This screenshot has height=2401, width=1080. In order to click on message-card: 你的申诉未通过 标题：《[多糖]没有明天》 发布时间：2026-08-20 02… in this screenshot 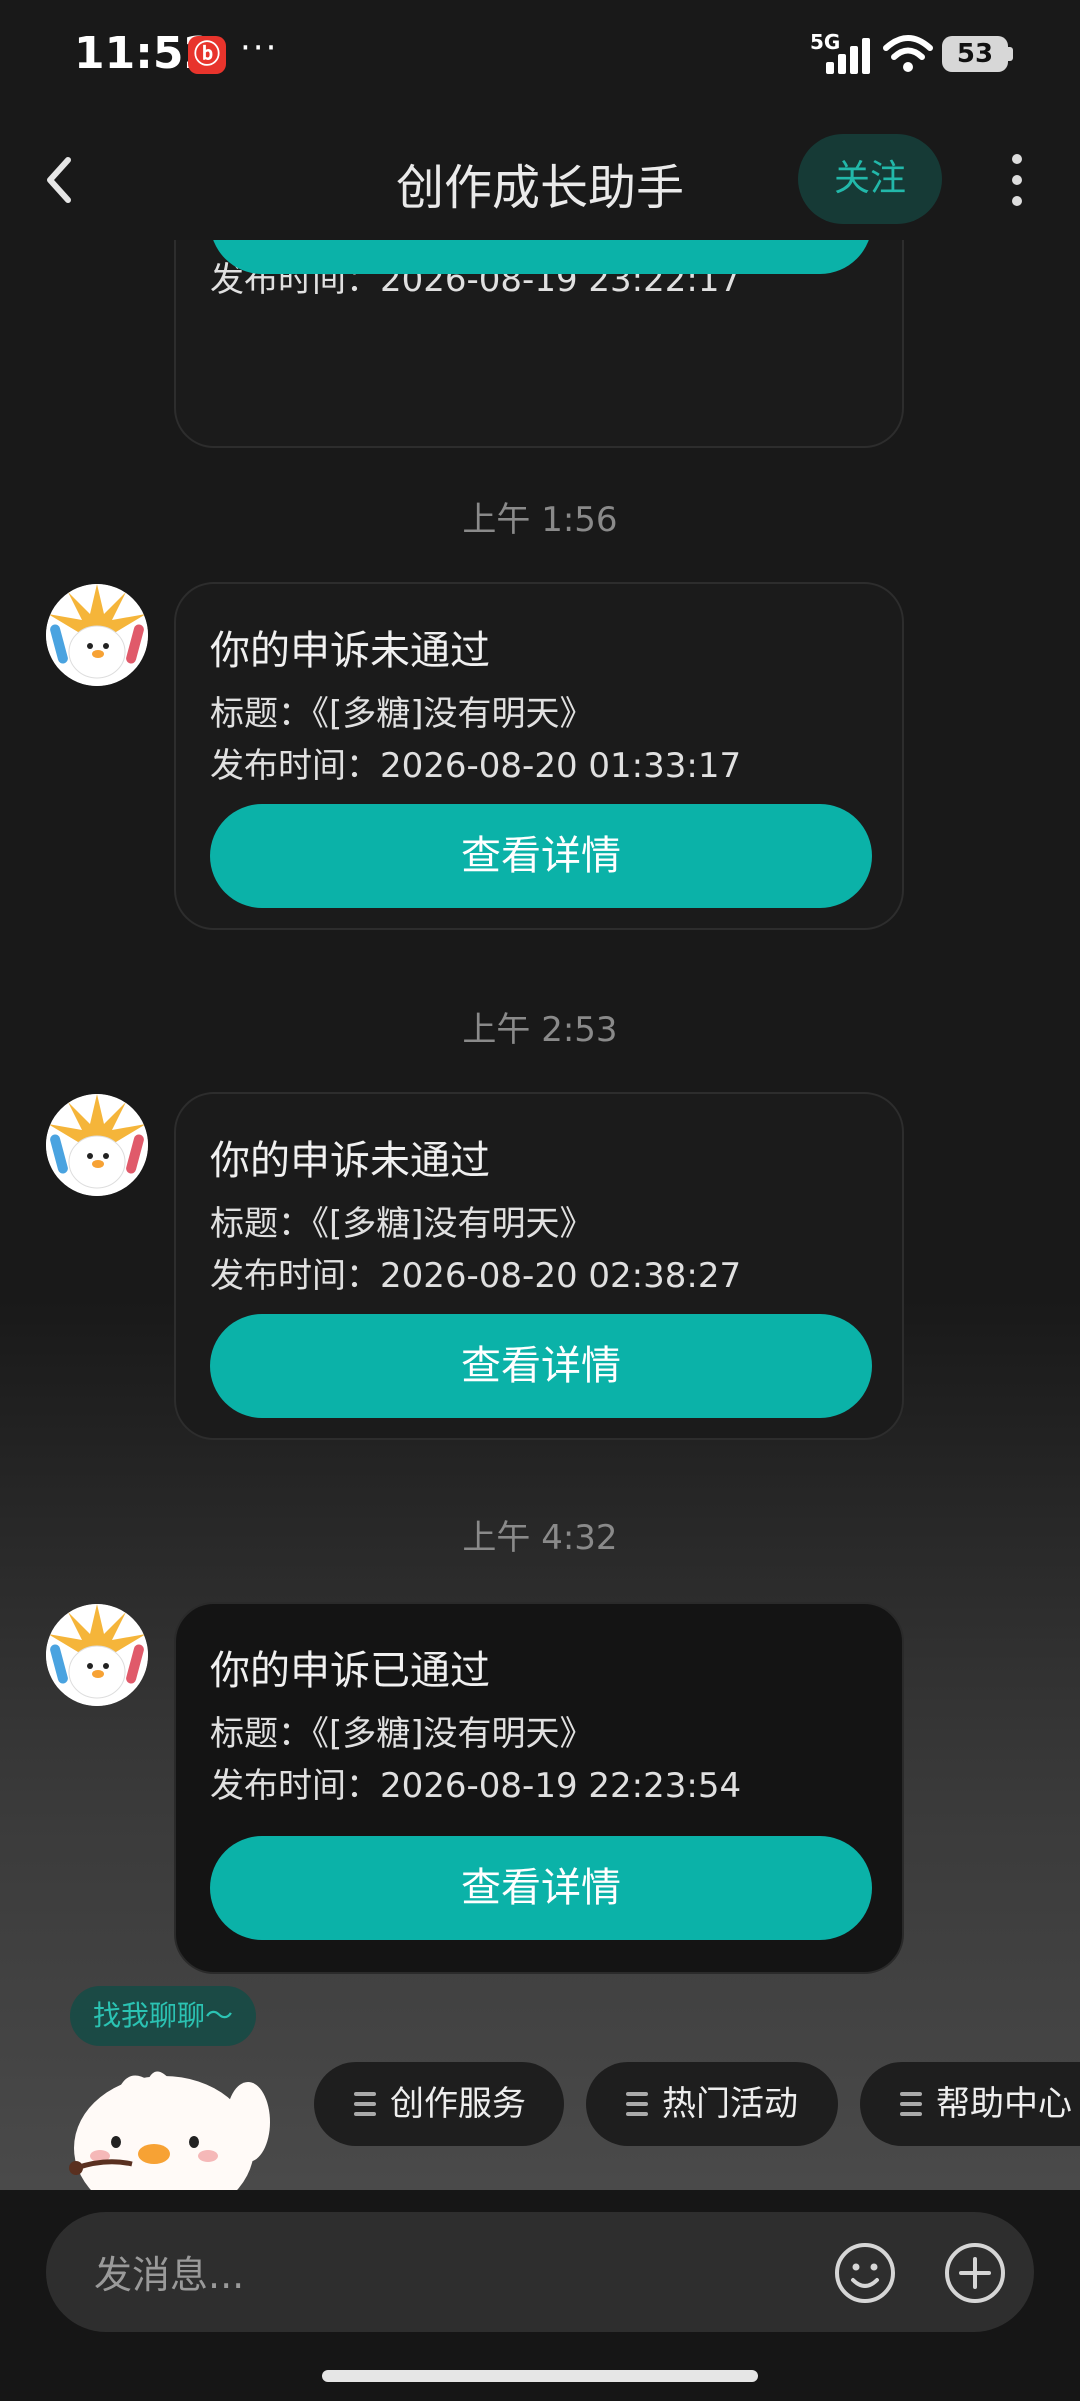, I will do `click(539, 1266)`.